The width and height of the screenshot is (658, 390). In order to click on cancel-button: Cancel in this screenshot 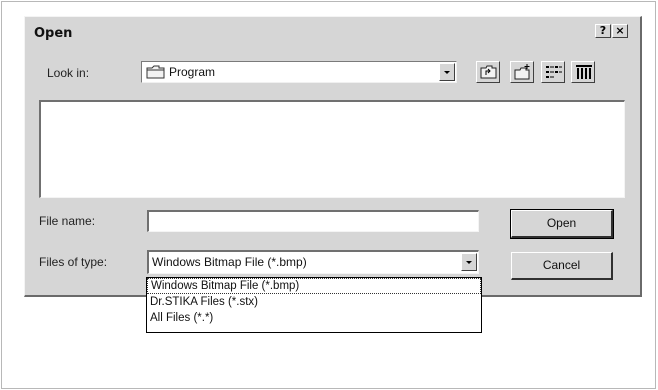, I will do `click(562, 266)`.